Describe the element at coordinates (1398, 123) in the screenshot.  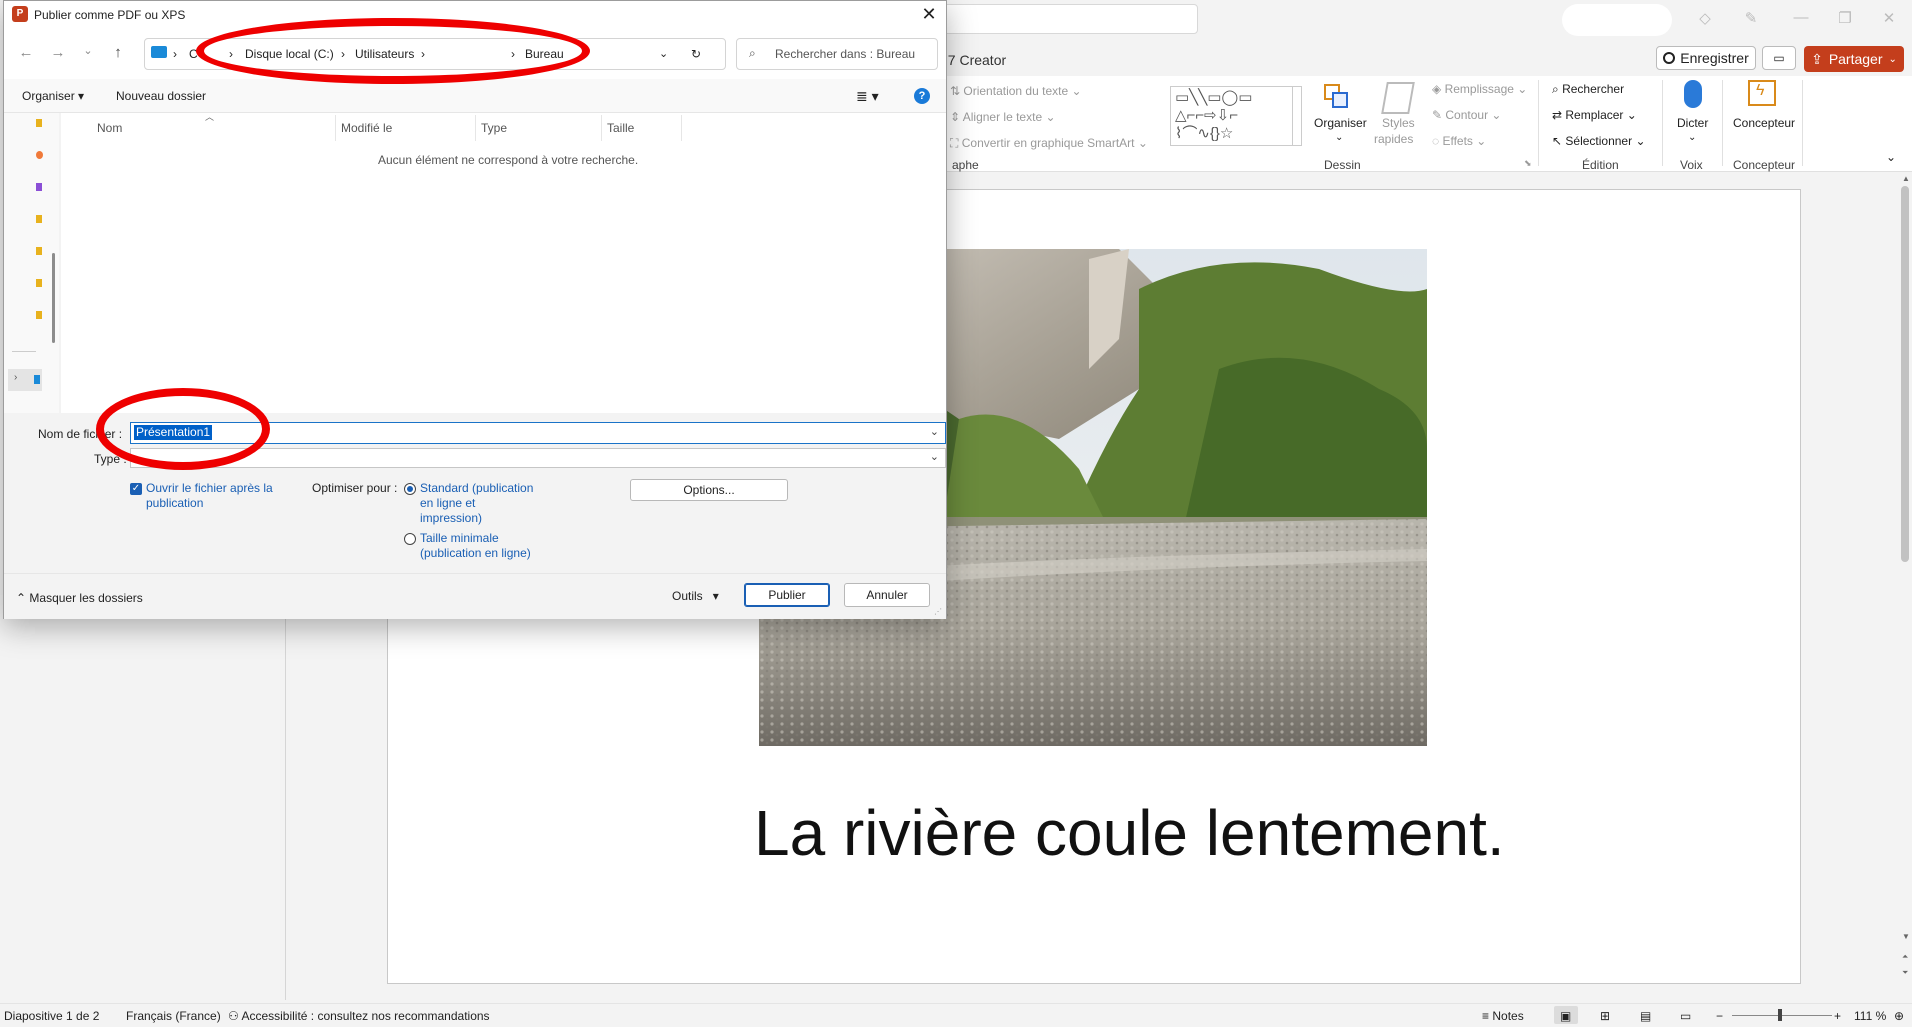
I see `quick-styles-label-1: Styles` at that location.